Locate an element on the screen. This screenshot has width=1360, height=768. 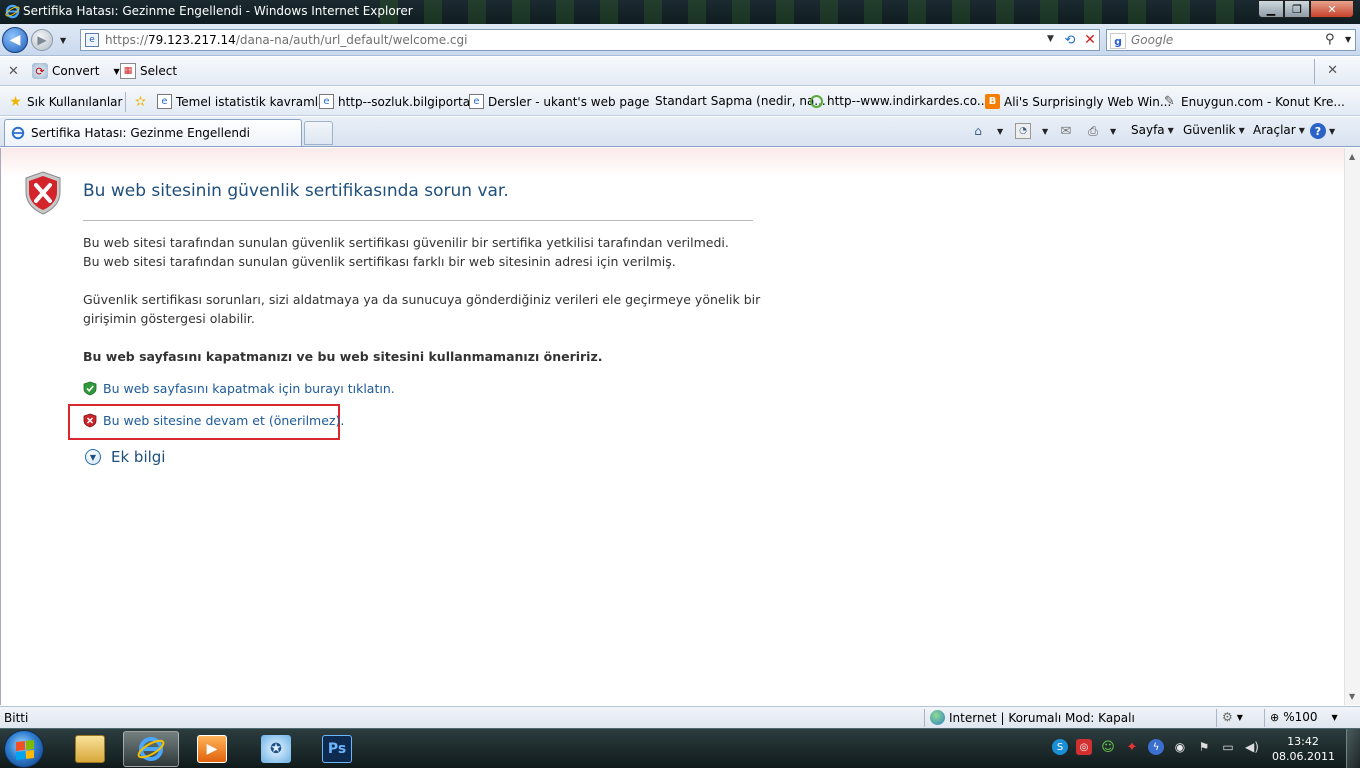
search-options-dropdown: ▼ is located at coordinates (1348, 39).